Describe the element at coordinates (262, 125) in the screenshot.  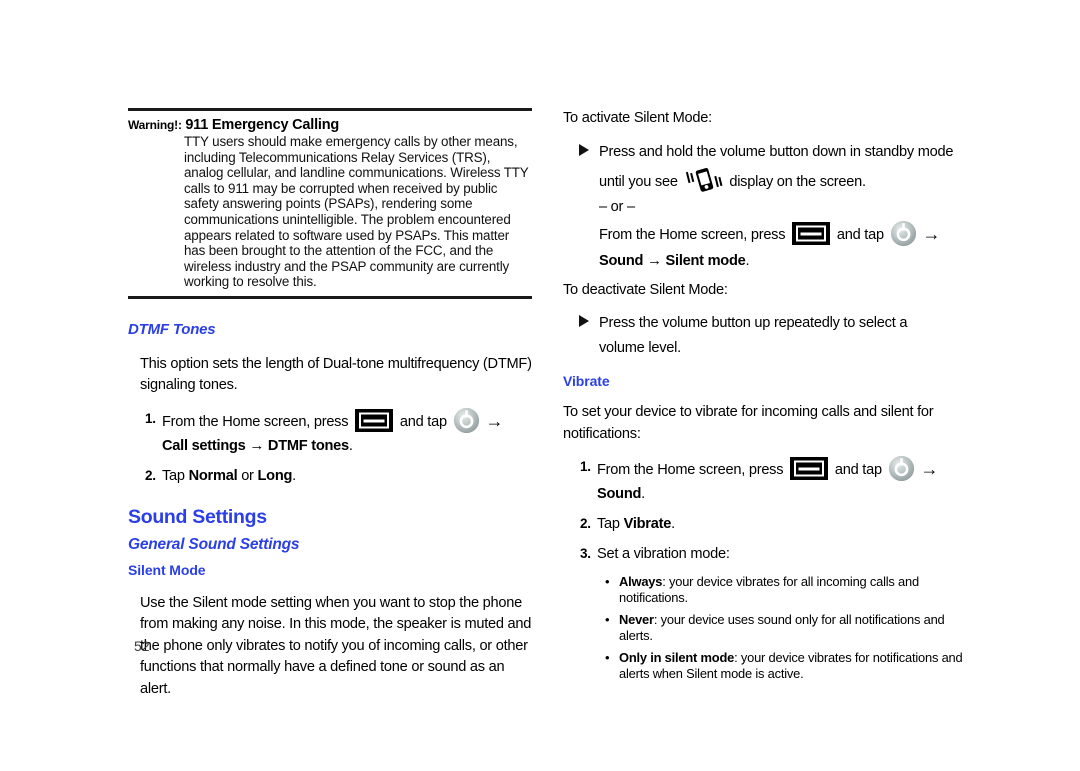
I see `warning-title: 911 Emergency Calling` at that location.